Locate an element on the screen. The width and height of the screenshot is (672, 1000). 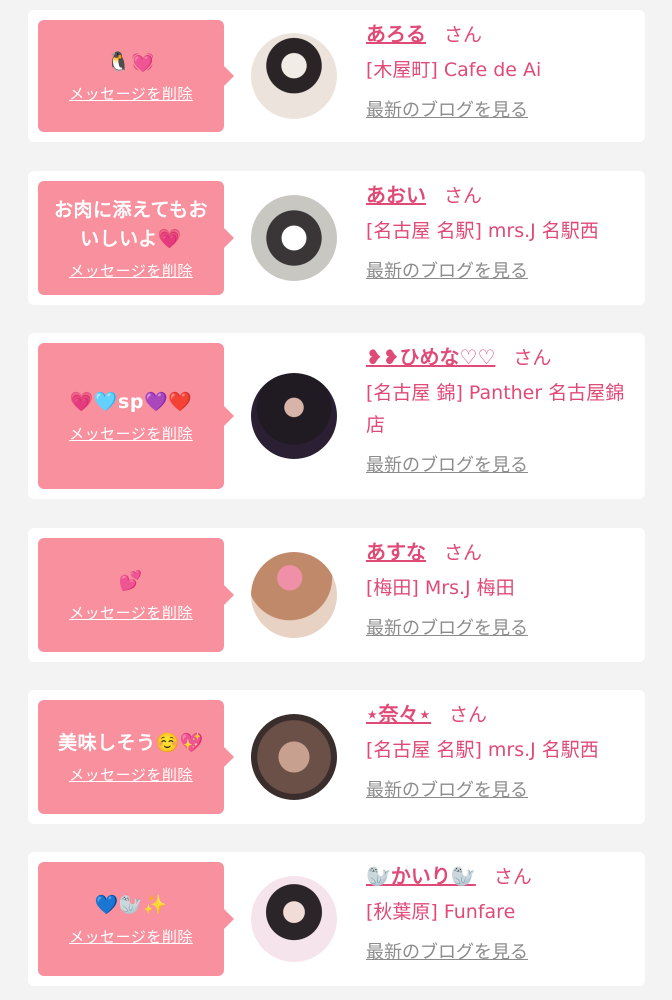
profile-info: あすな さん [梅田] Mrs.J 梅田 最新のブログを見る is located at coordinates (501, 590).